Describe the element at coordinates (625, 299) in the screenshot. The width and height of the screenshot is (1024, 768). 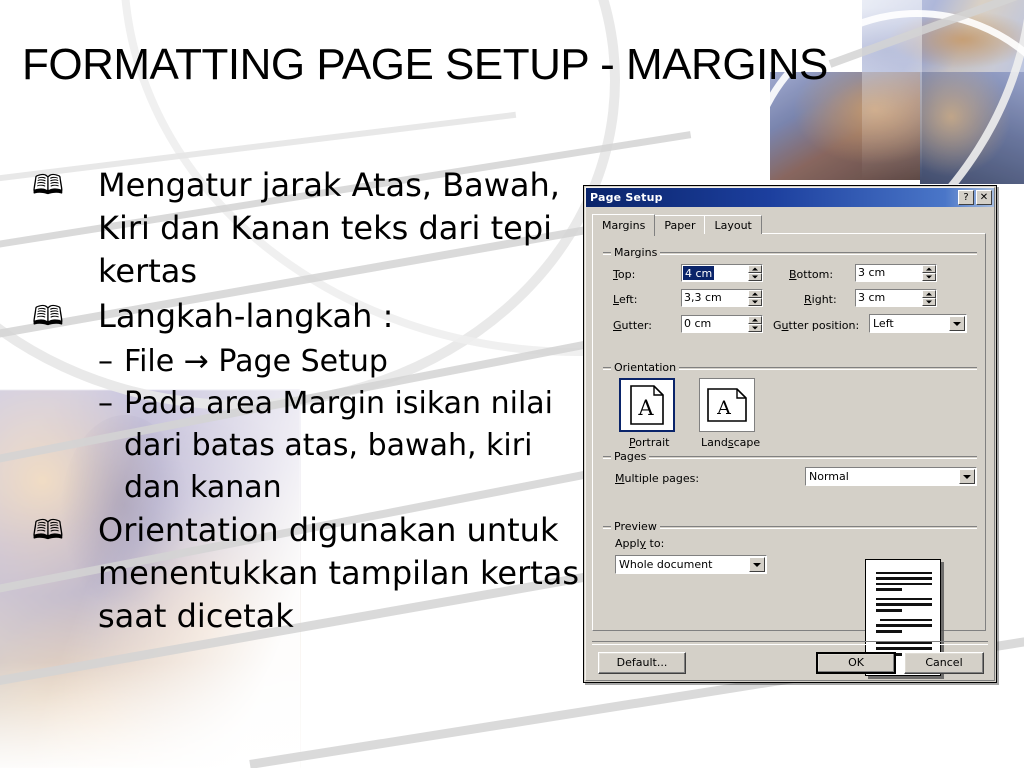
I see `left-margin-label: Left:` at that location.